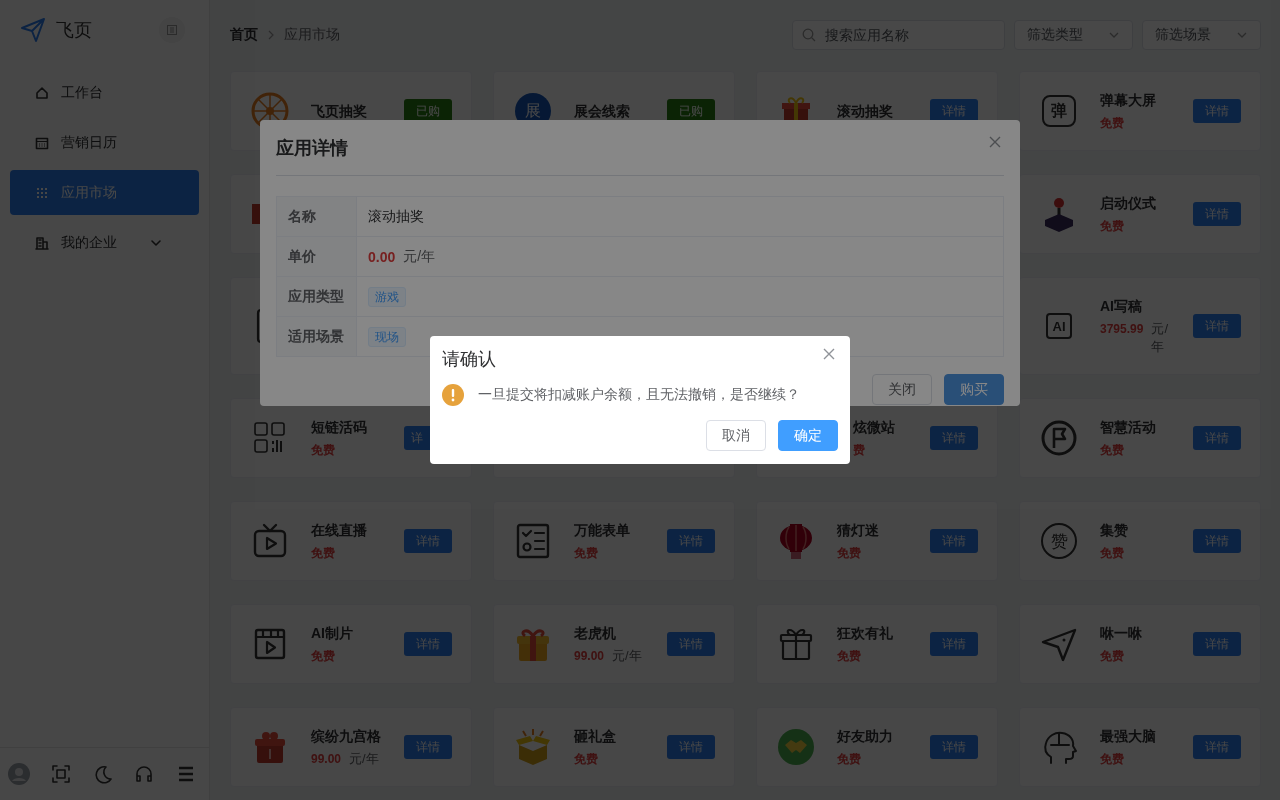  I want to click on price-unit: 元/年, so click(419, 256).